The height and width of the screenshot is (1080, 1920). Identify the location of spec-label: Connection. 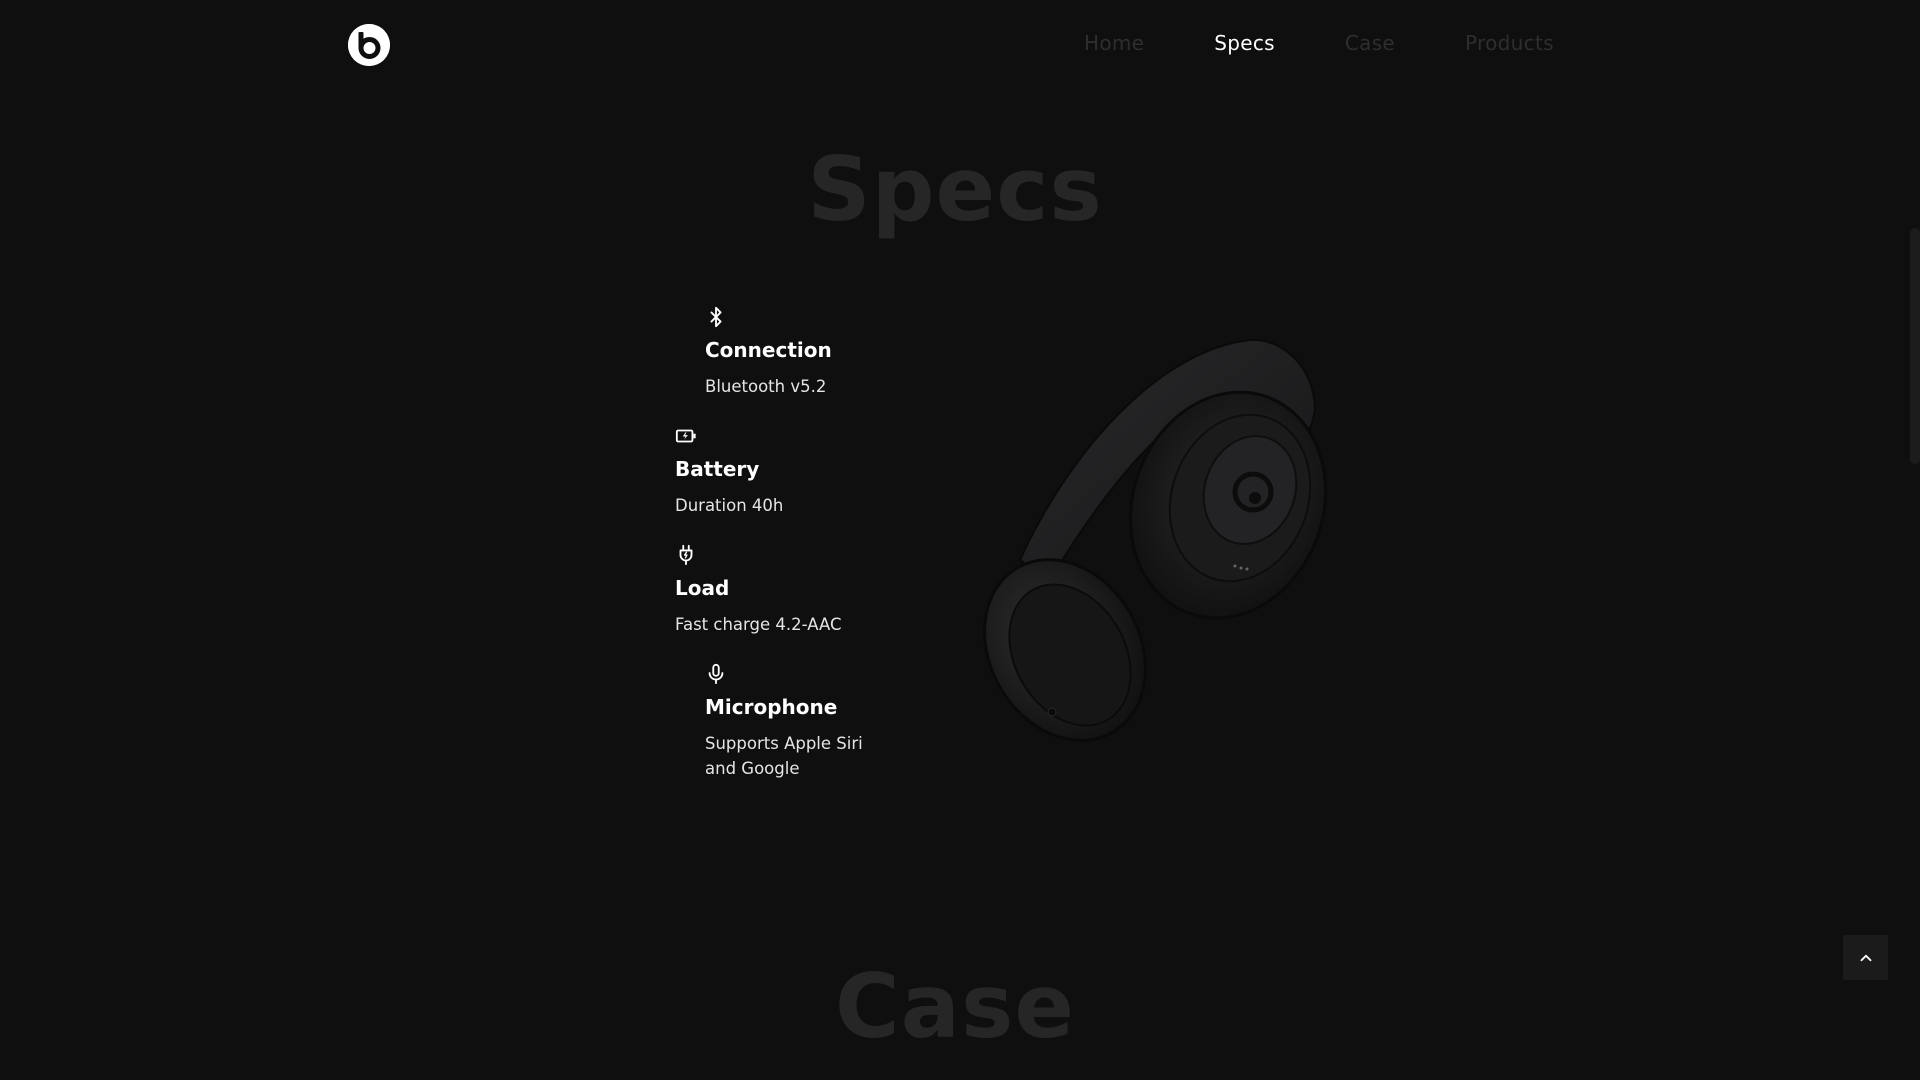
(768, 350).